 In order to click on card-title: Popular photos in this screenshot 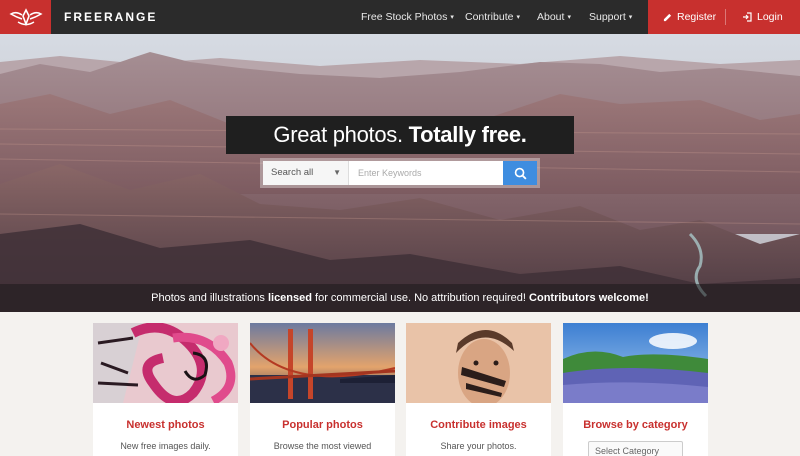, I will do `click(322, 425)`.